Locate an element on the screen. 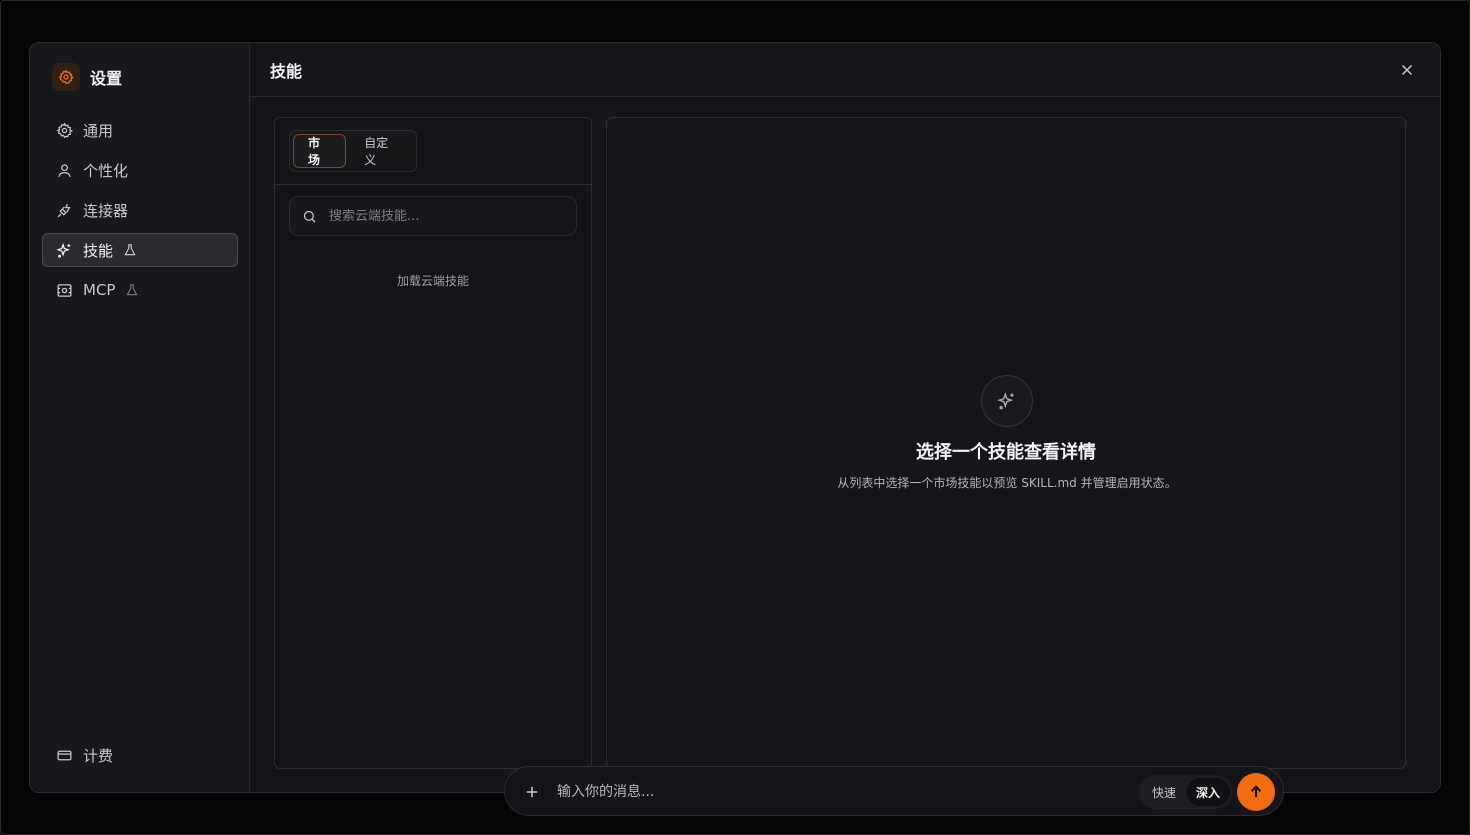 The height and width of the screenshot is (835, 1470). sidebar-item-billing: 计费 is located at coordinates (140, 755).